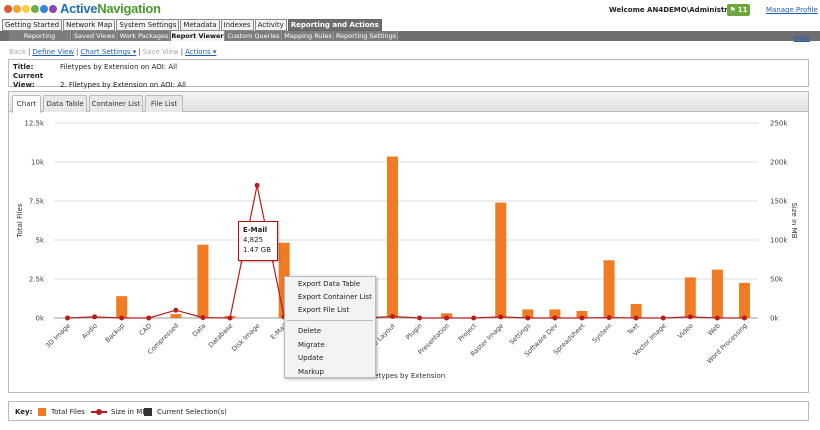 Image resolution: width=820 pixels, height=430 pixels. What do you see at coordinates (199, 330) in the screenshot?
I see `x-tick-label: Data` at bounding box center [199, 330].